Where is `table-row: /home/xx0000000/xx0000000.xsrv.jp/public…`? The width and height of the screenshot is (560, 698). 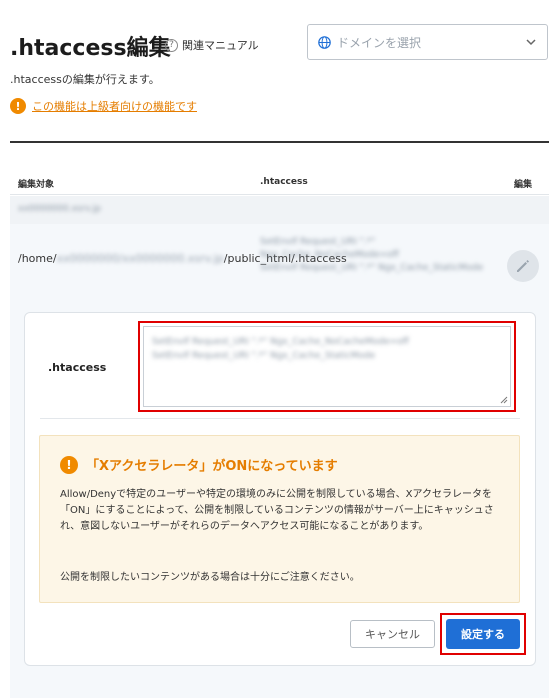
table-row: /home/xx0000000/xx0000000.xsrv.jp/public… is located at coordinates (279, 270).